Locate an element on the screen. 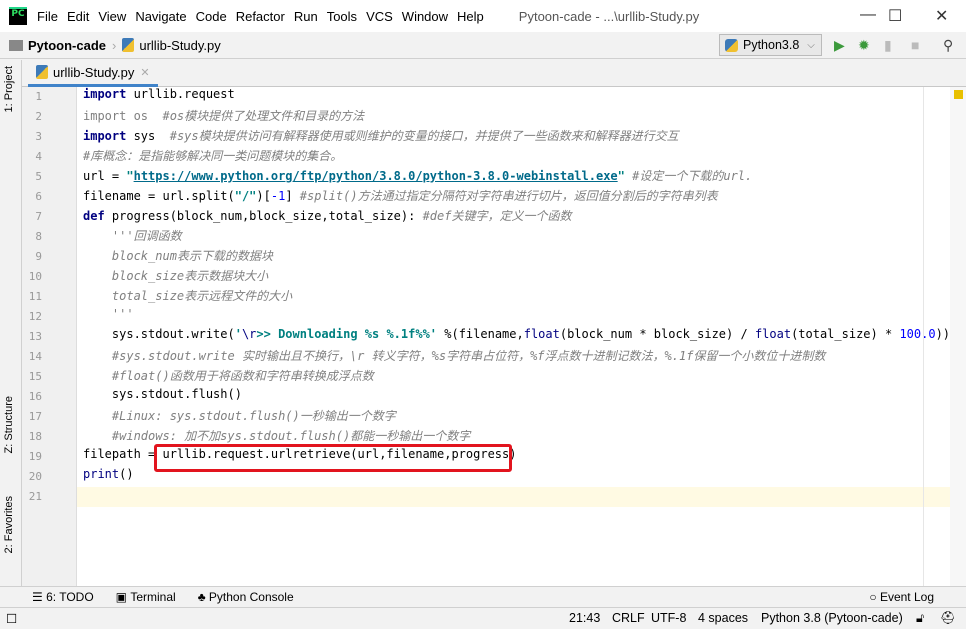 The height and width of the screenshot is (629, 966). line-number: 13 is located at coordinates (35, 336).